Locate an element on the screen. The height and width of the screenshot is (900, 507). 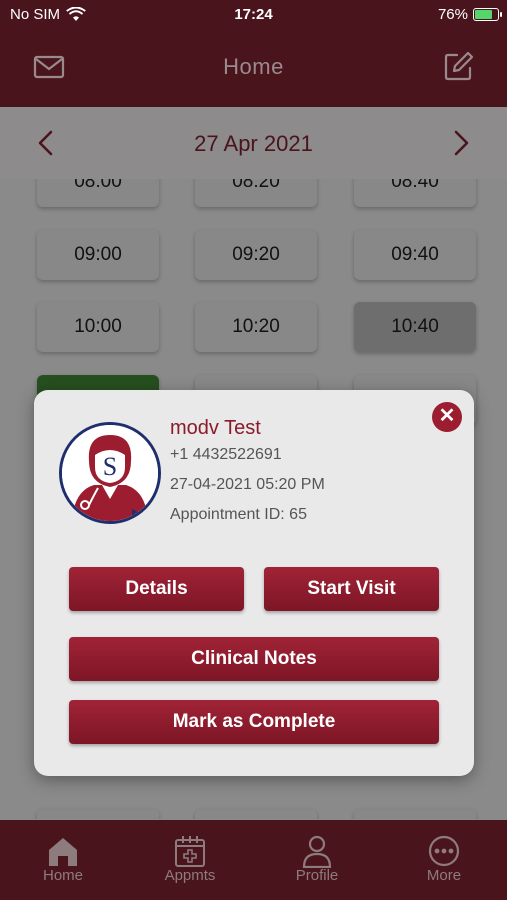
status-bar: No SIM 17:24 76% is located at coordinates (253, 15).